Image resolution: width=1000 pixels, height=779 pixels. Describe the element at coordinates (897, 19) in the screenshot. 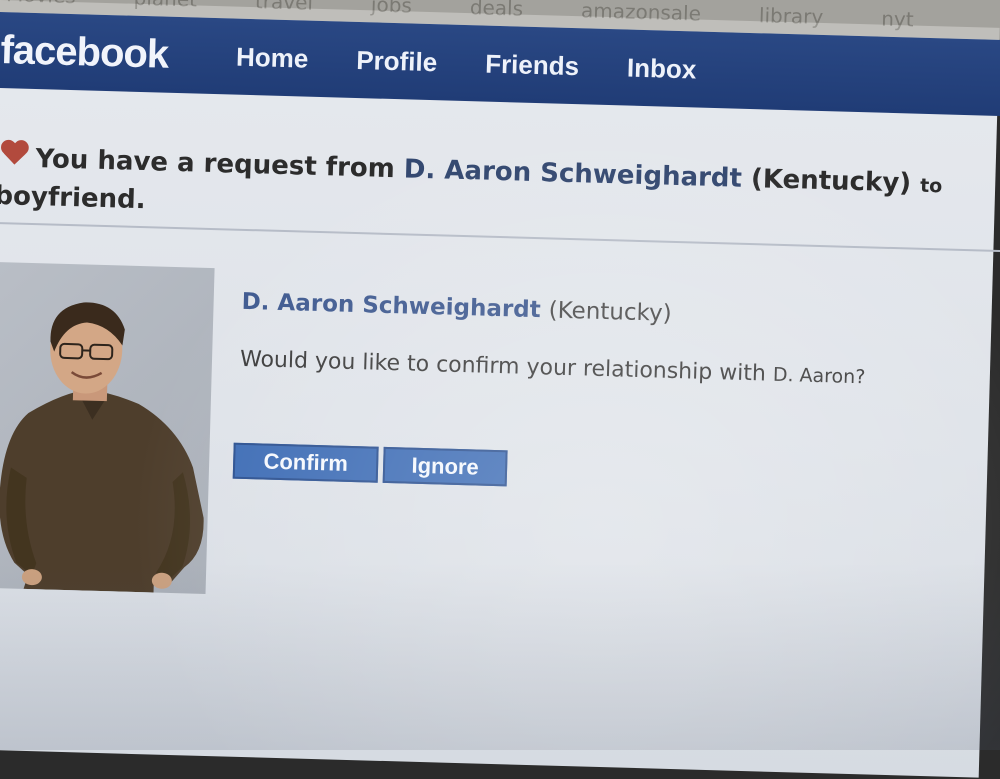

I see `bookmark-item: nyt` at that location.